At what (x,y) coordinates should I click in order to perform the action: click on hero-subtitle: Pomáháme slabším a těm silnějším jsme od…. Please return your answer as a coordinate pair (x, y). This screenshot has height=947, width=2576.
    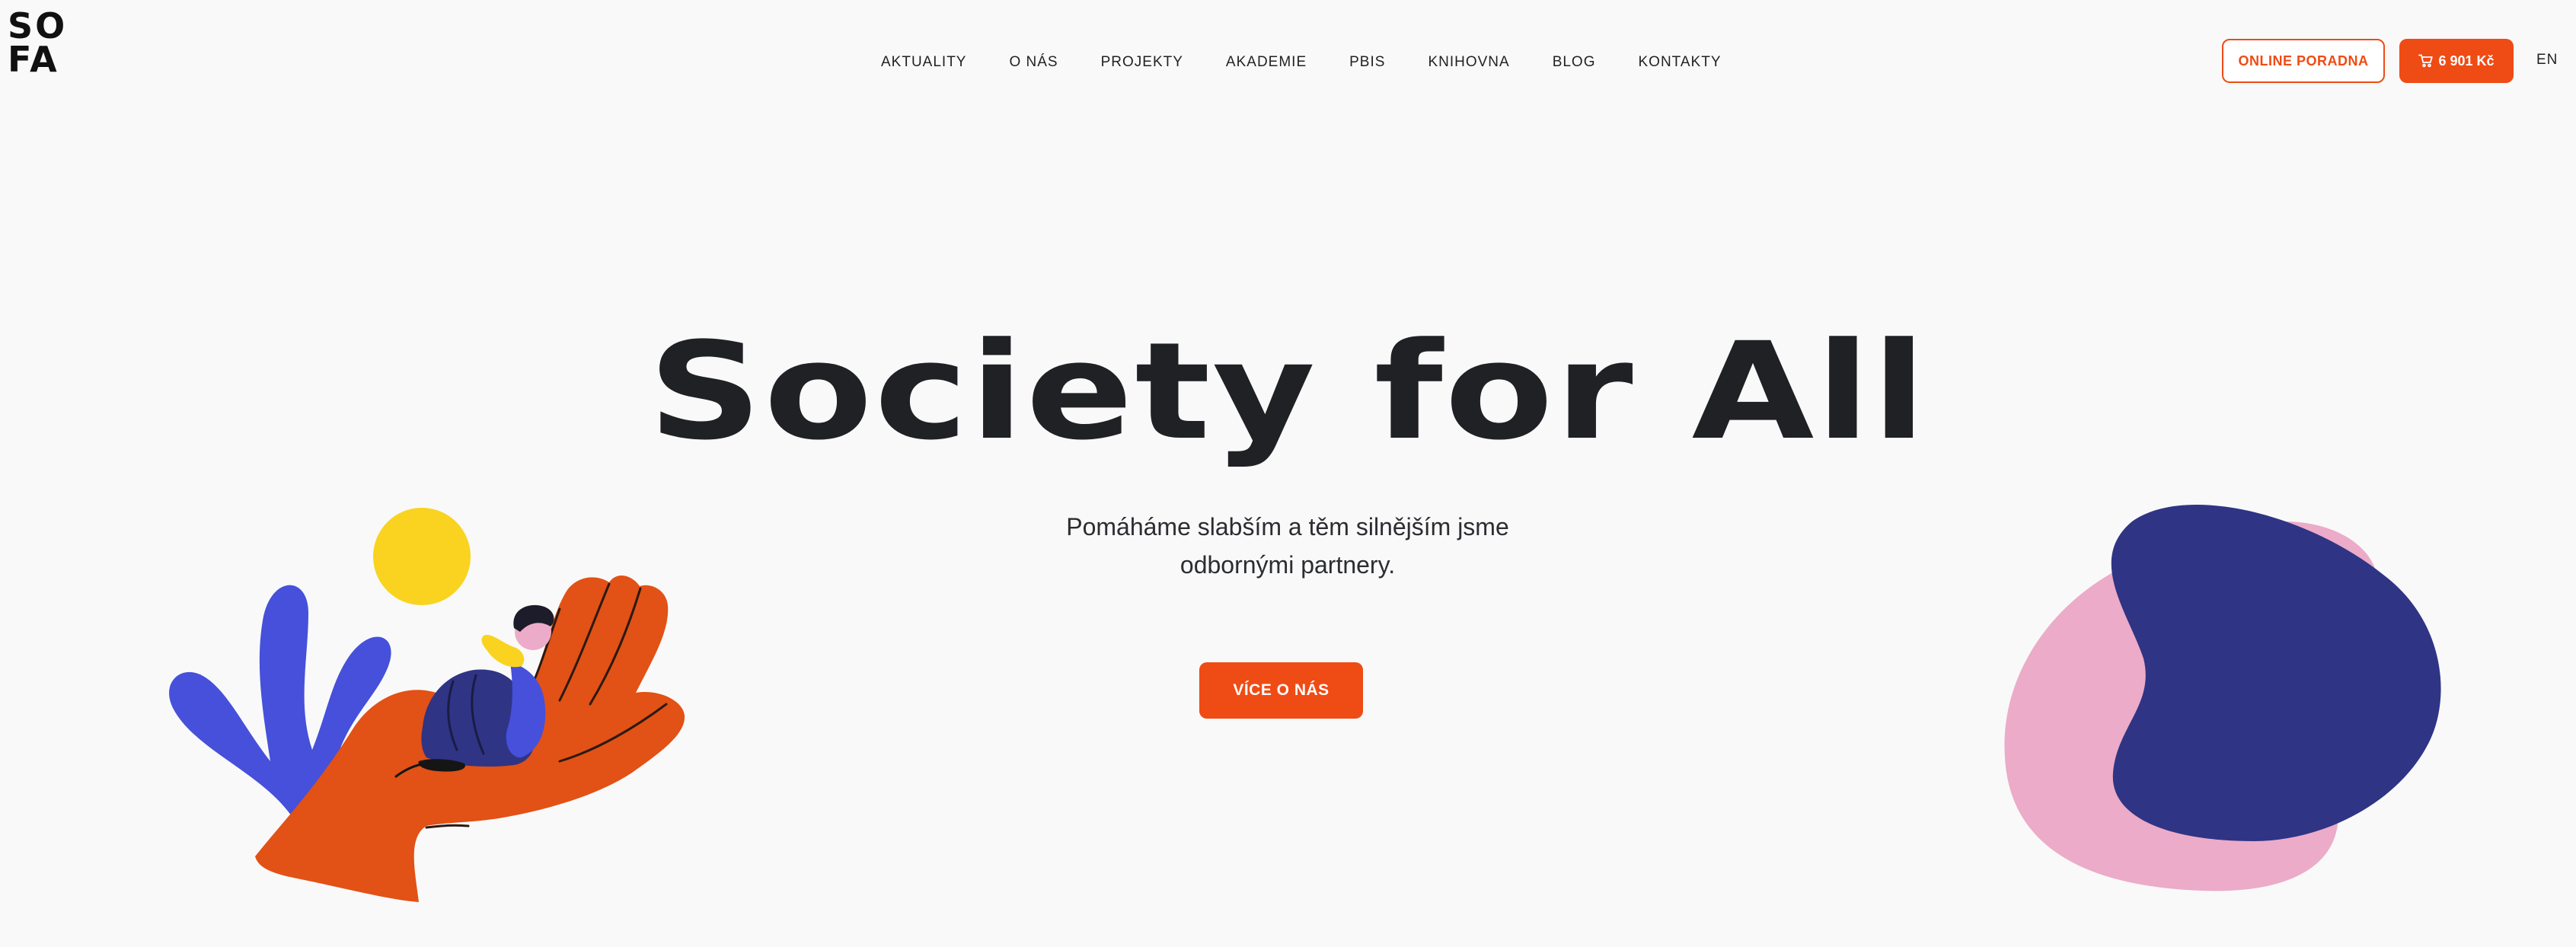
    Looking at the image, I should click on (1287, 546).